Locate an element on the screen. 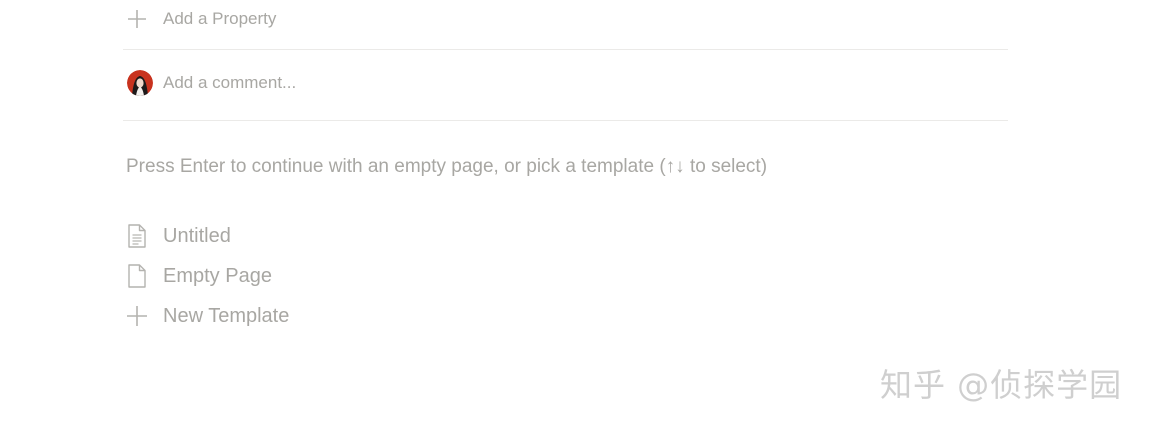 This screenshot has height=425, width=1156. template-untitled: Untitled is located at coordinates (206, 236).